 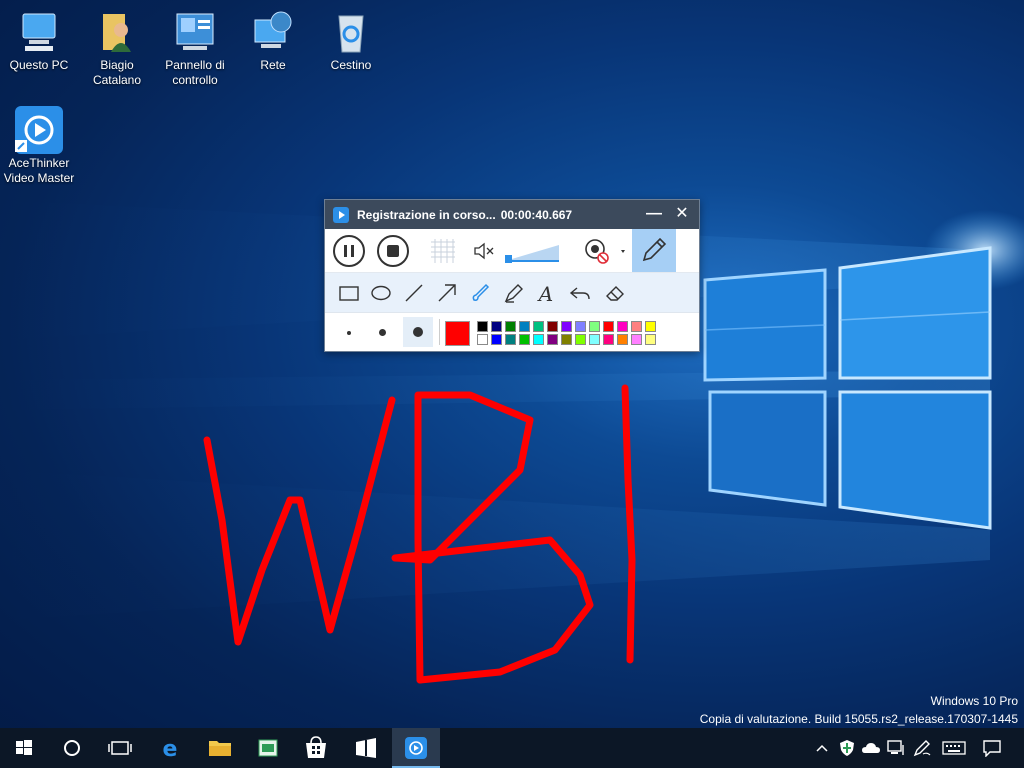 What do you see at coordinates (39, 146) in the screenshot?
I see `desktop-icon-acethinker: AceThinker Video Master` at bounding box center [39, 146].